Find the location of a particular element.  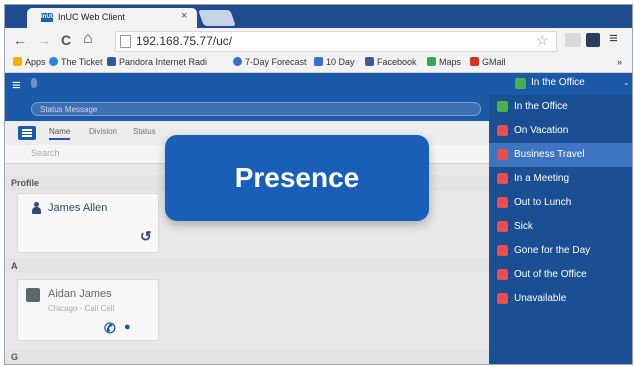

bookmark-facebook: Facebook is located at coordinates (391, 62).